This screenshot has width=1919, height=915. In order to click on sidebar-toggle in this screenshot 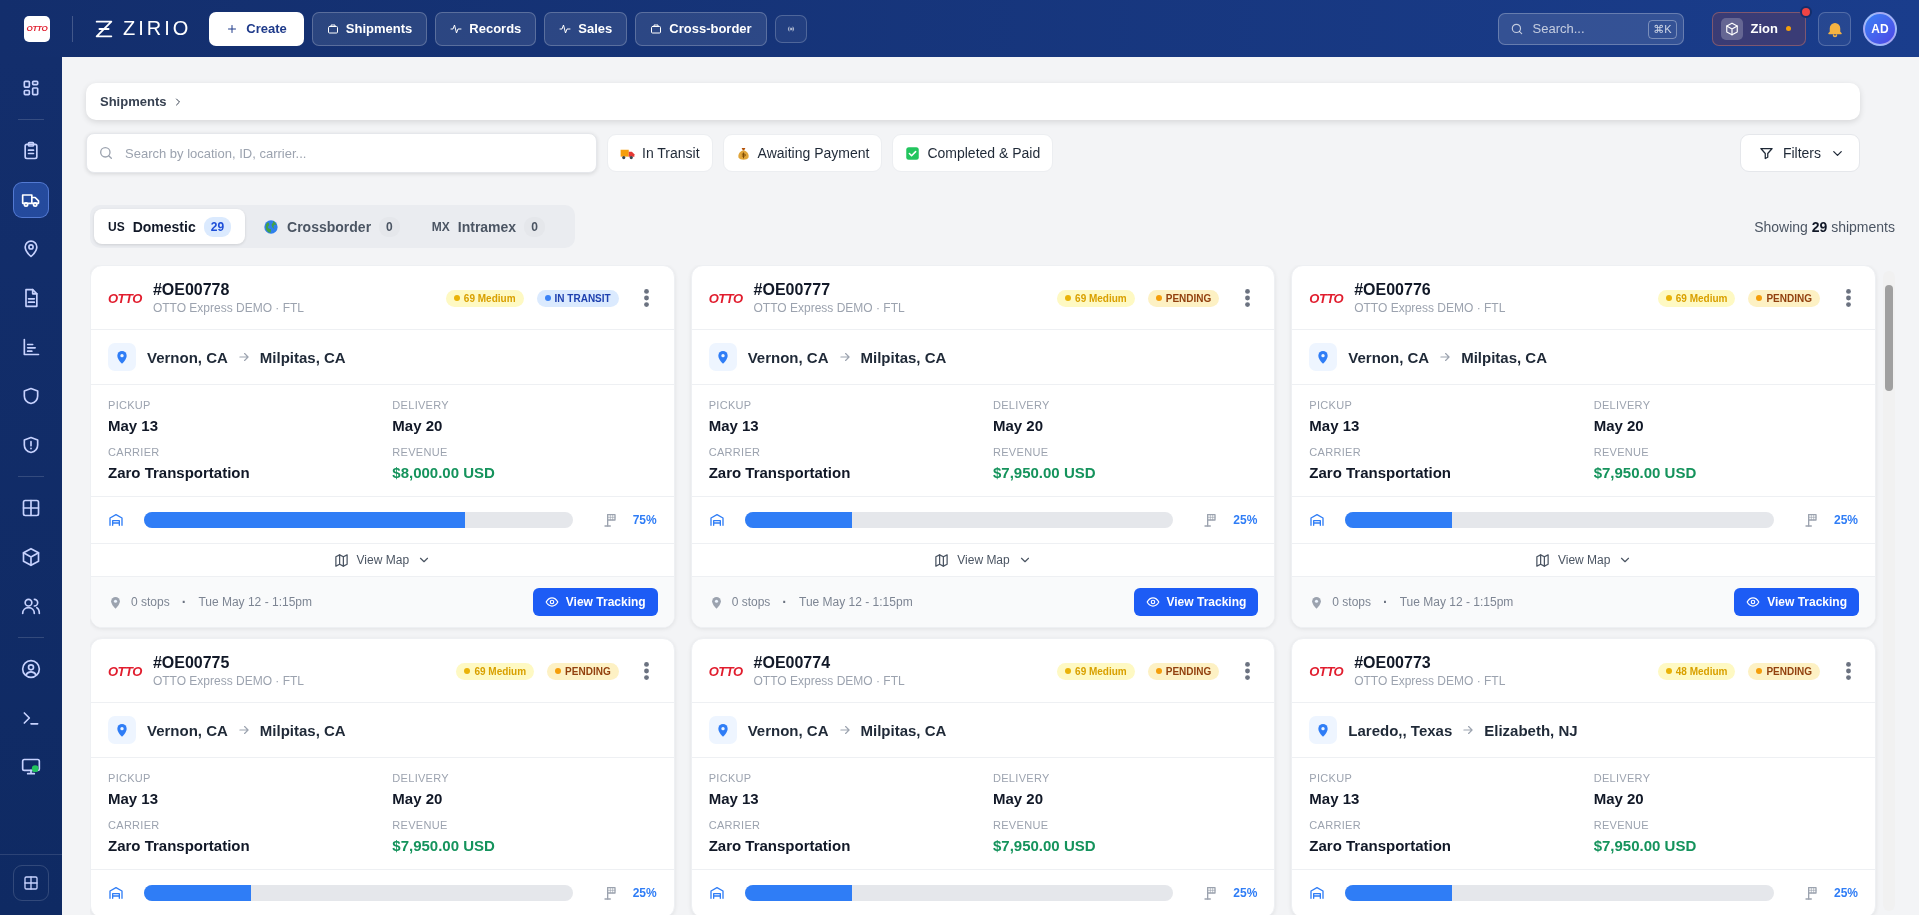, I will do `click(31, 883)`.